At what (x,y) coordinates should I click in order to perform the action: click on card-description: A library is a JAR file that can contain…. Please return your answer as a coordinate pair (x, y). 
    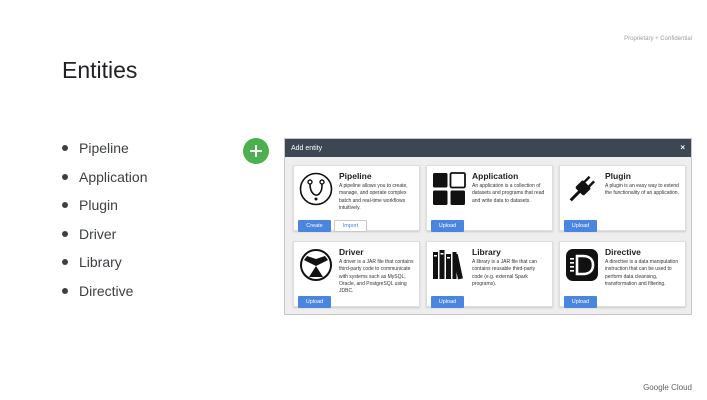
    Looking at the image, I should click on (505, 273).